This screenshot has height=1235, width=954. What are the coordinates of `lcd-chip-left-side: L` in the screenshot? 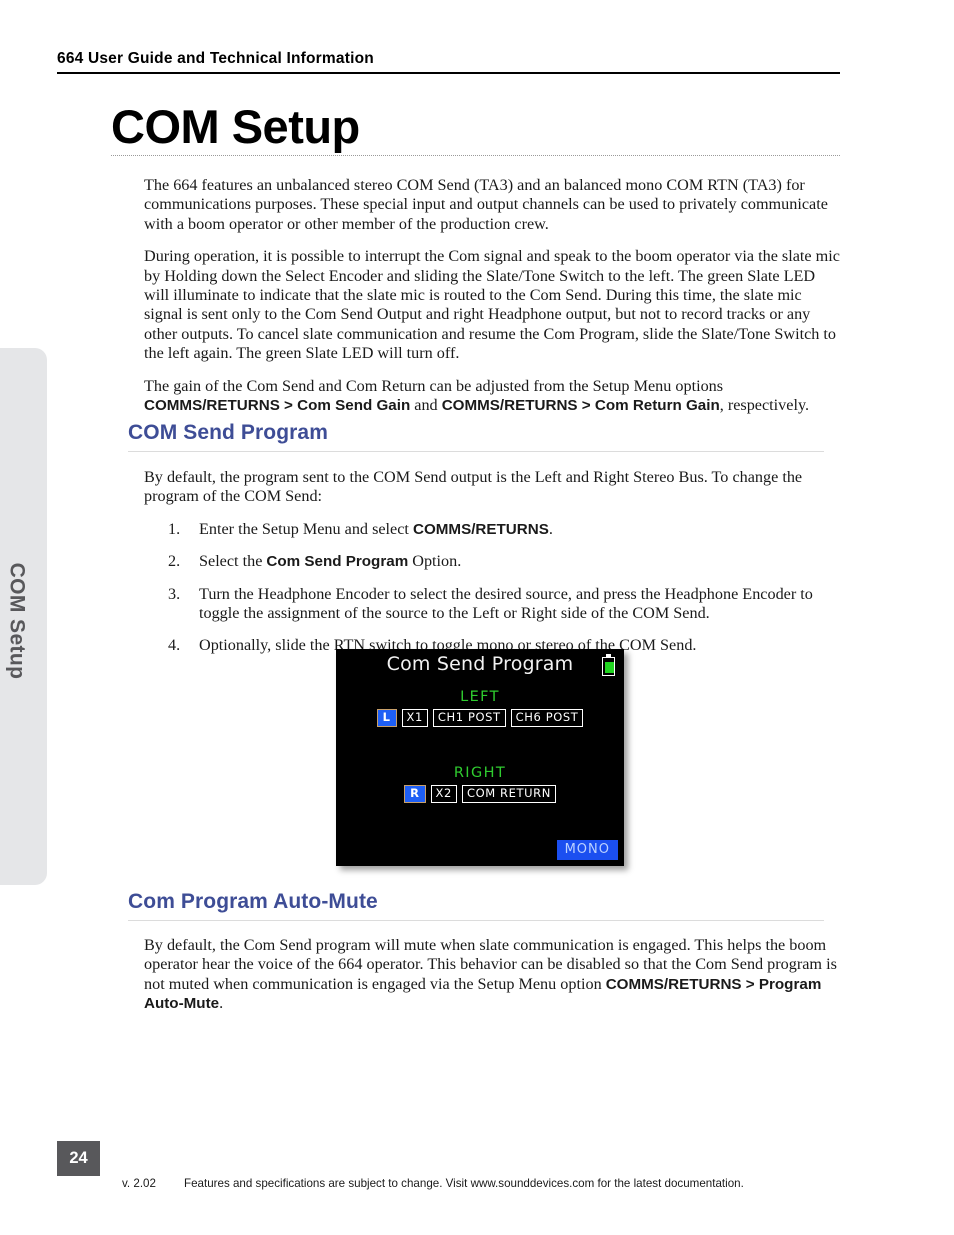 It's located at (386, 718).